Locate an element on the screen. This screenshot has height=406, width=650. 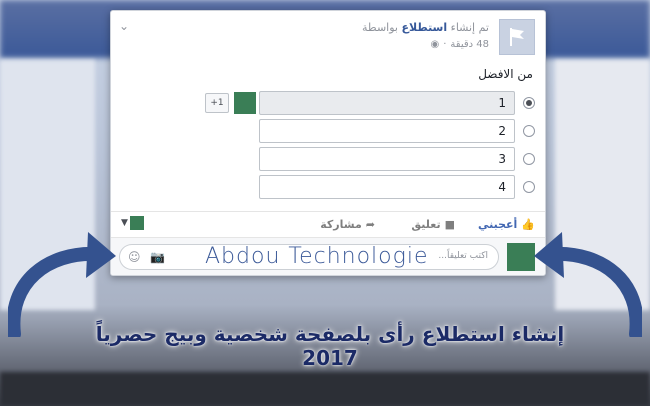
background-bottom is located at coordinates (325, 389).